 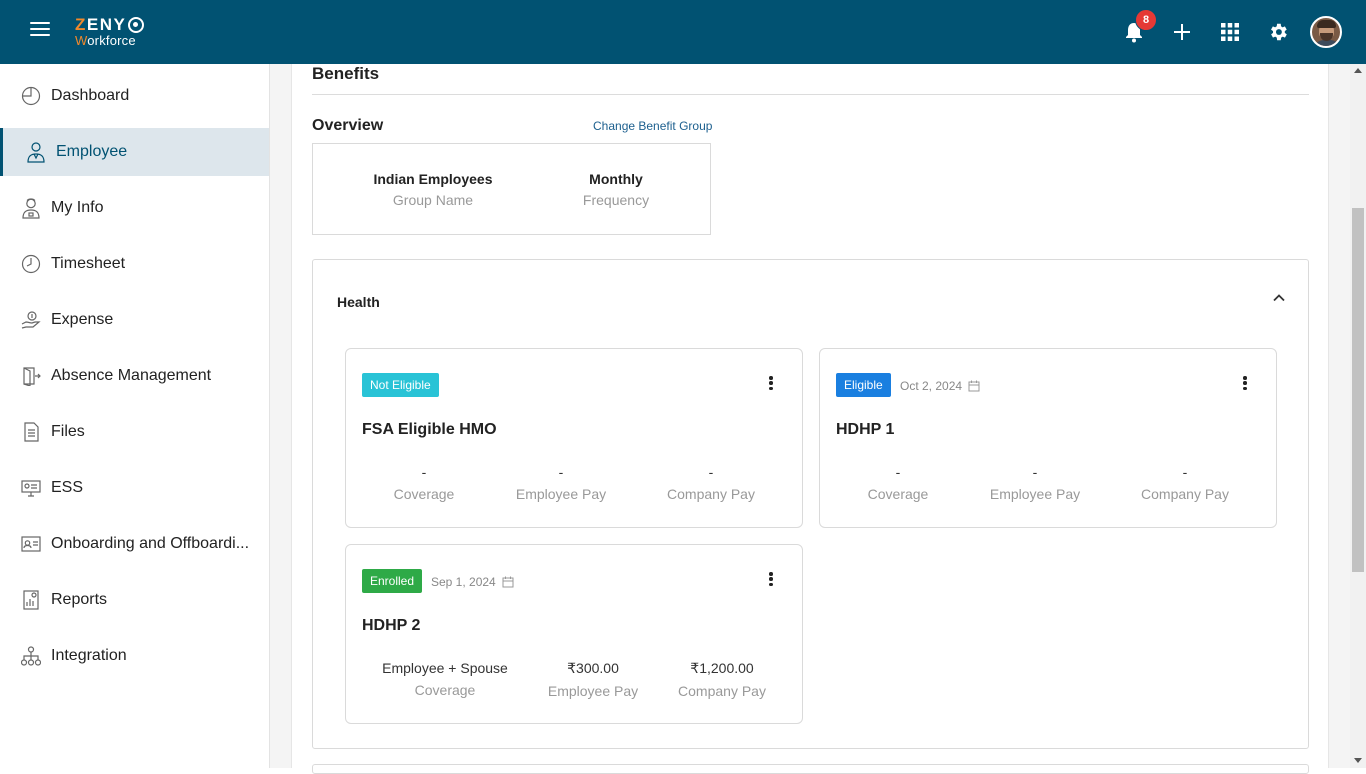 What do you see at coordinates (134, 264) in the screenshot?
I see `sidebar-item-timesheet: Timesheet` at bounding box center [134, 264].